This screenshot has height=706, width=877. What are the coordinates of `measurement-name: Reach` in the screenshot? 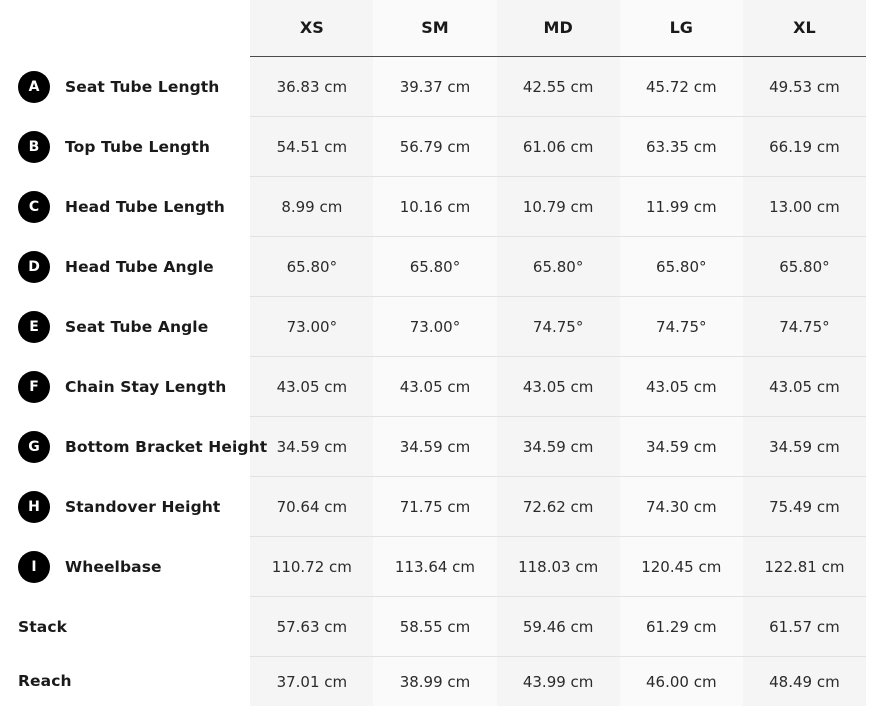 It's located at (45, 681).